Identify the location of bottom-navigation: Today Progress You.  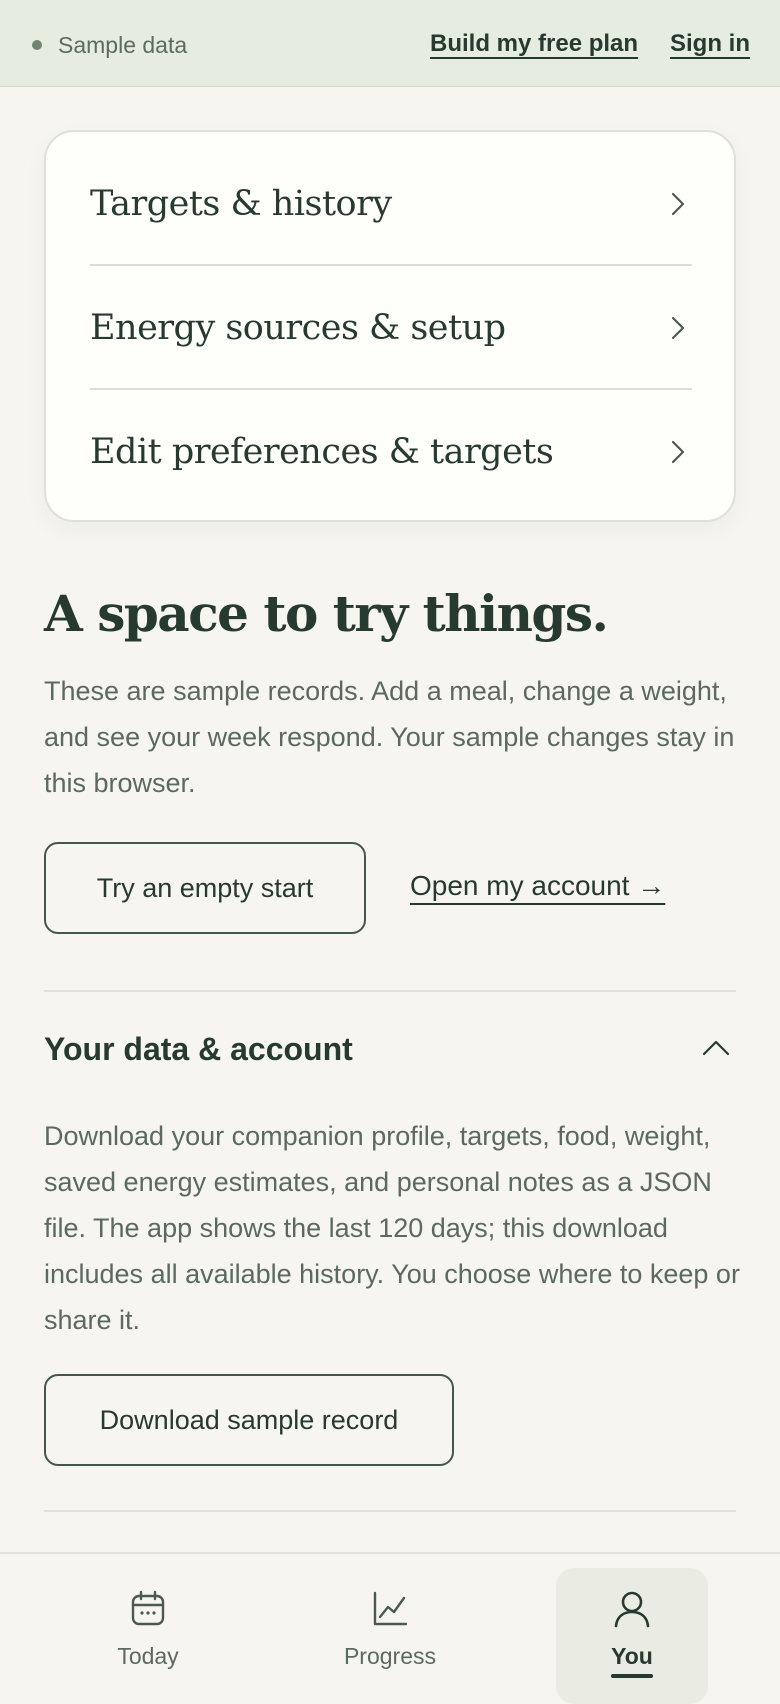
(390, 1628).